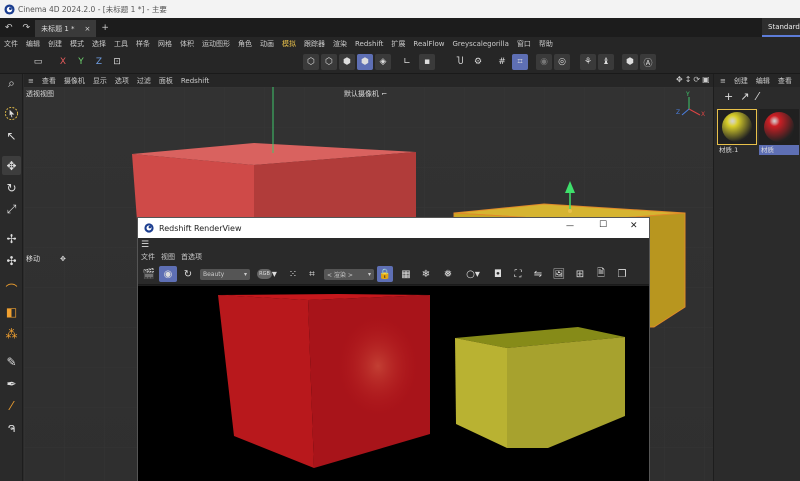 The image size is (800, 481). What do you see at coordinates (601, 274) in the screenshot?
I see `save-image-icon: 🗎` at bounding box center [601, 274].